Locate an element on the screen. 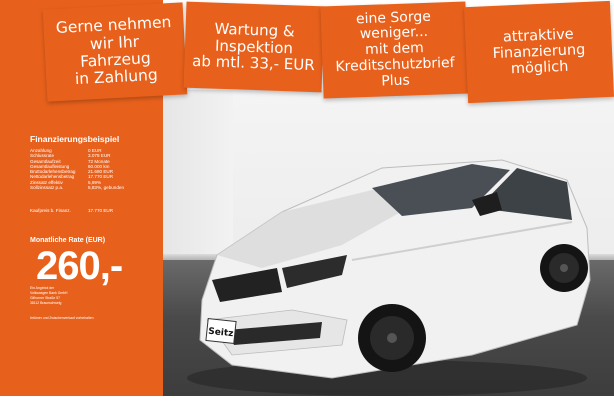 The image size is (614, 405). banner-maintenance: Wartung & Inspektion ab mtl. 33,- EUR is located at coordinates (254, 47).